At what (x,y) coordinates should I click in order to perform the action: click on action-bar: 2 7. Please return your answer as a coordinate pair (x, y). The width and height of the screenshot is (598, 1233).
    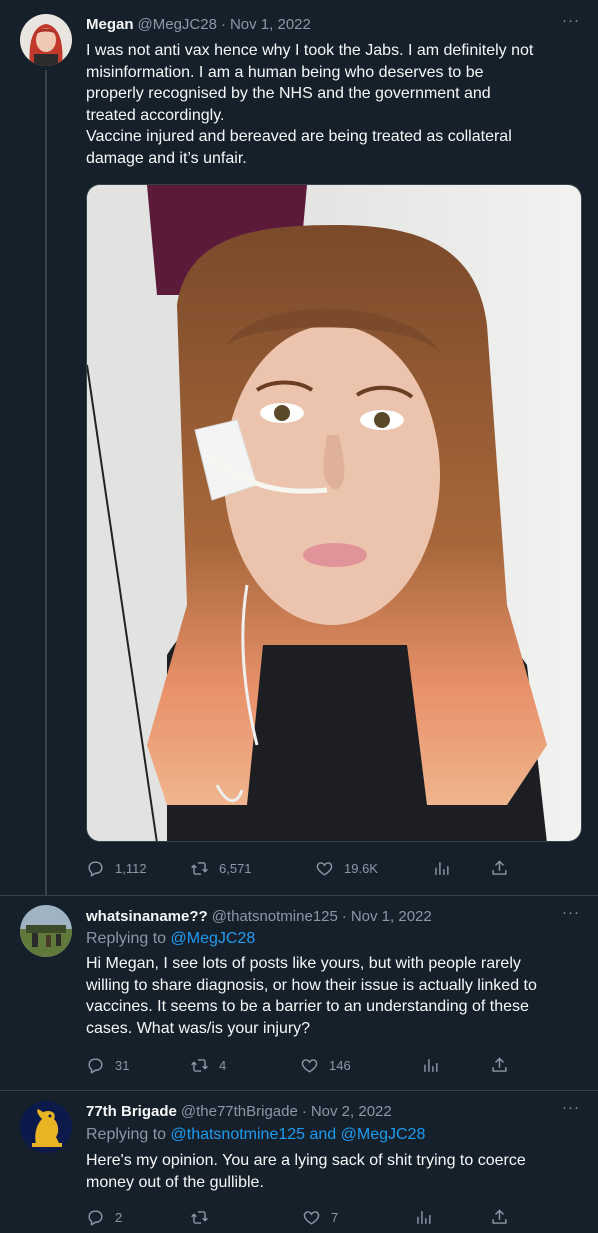
    Looking at the image, I should click on (301, 1217).